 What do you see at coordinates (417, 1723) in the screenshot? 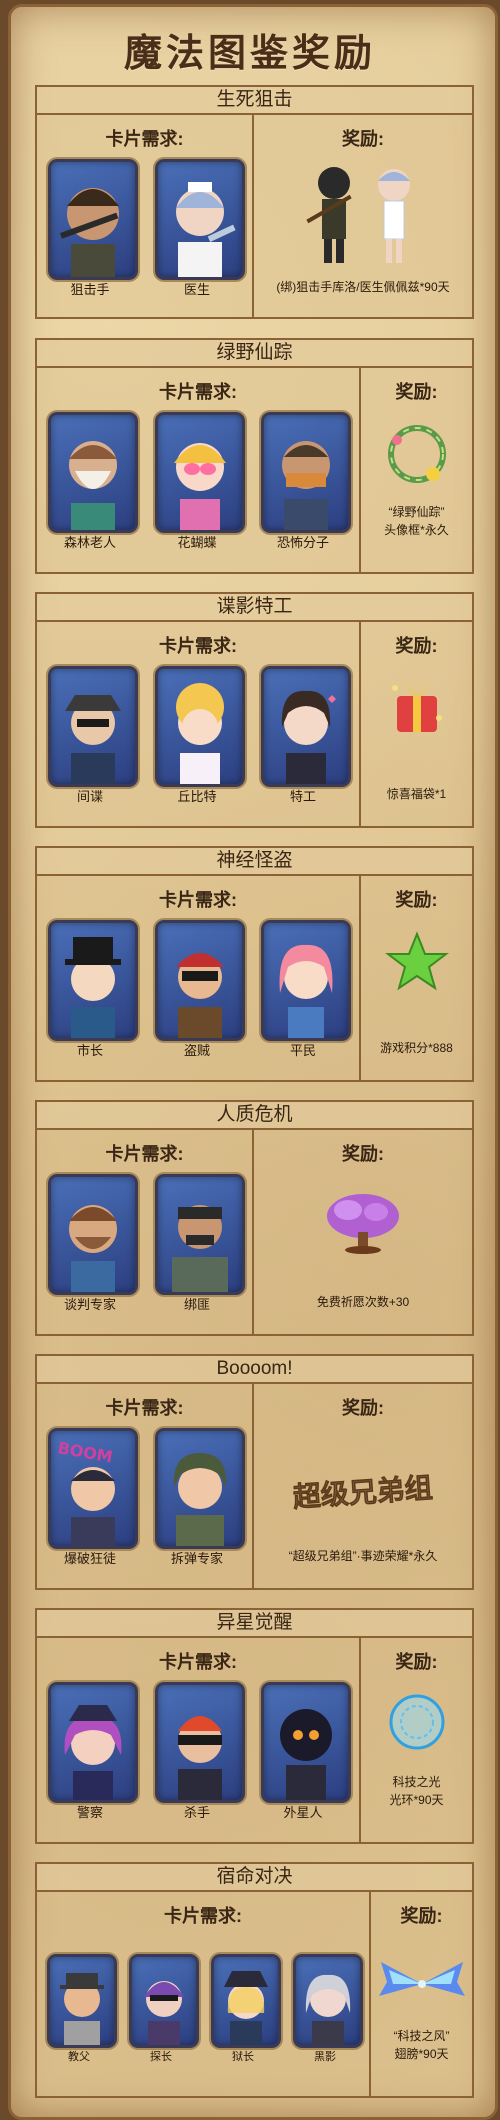
I see `tech-halo-icon` at bounding box center [417, 1723].